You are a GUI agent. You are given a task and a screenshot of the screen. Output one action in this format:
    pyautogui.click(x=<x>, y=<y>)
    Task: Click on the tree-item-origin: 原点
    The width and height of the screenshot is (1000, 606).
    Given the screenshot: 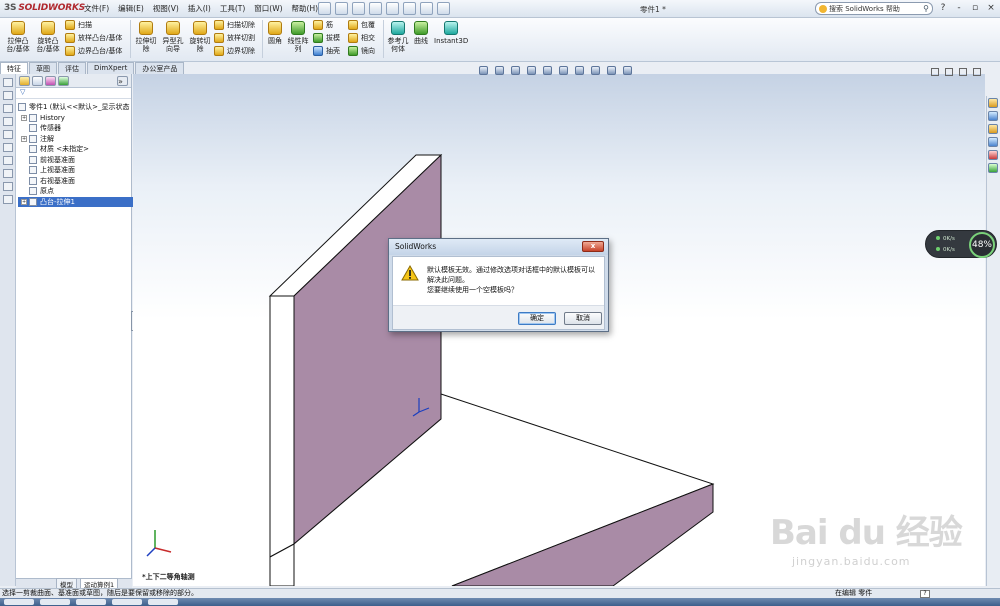 What is the action you would take?
    pyautogui.click(x=74, y=191)
    